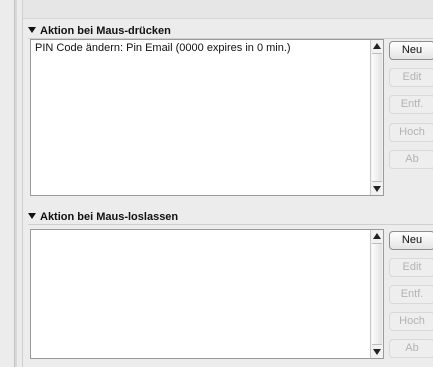 The image size is (433, 367). I want to click on press-list-scrollbar, so click(376, 117).